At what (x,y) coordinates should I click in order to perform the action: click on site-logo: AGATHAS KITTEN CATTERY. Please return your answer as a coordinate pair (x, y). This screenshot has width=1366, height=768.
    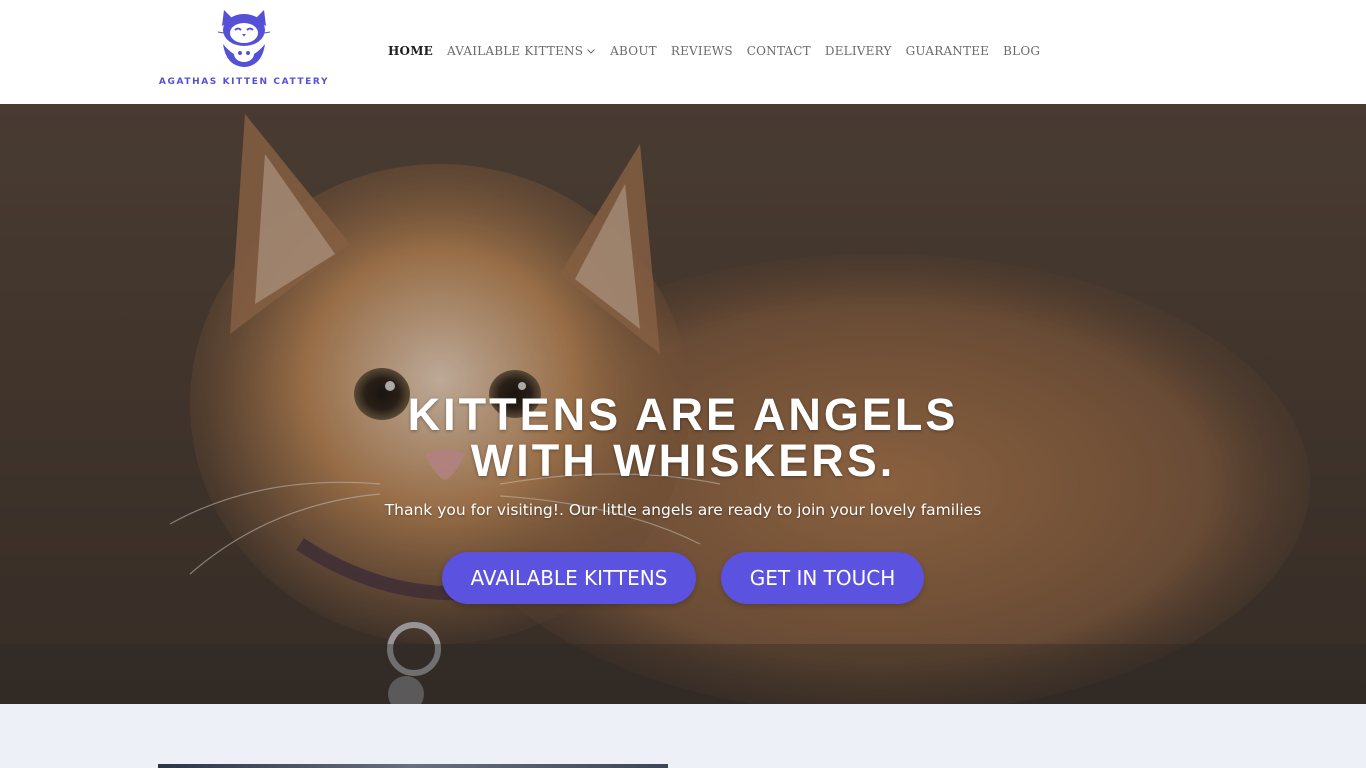
    Looking at the image, I should click on (244, 49).